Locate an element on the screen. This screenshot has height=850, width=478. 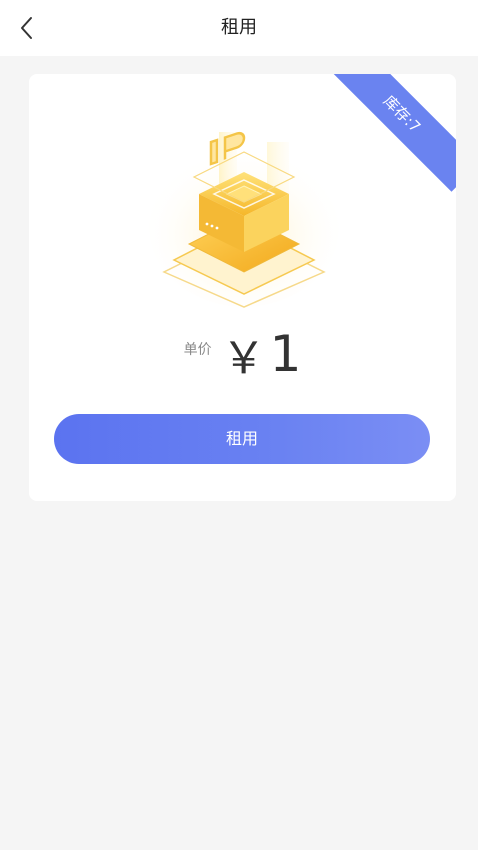
unit-price-label: 单价 is located at coordinates (197, 350).